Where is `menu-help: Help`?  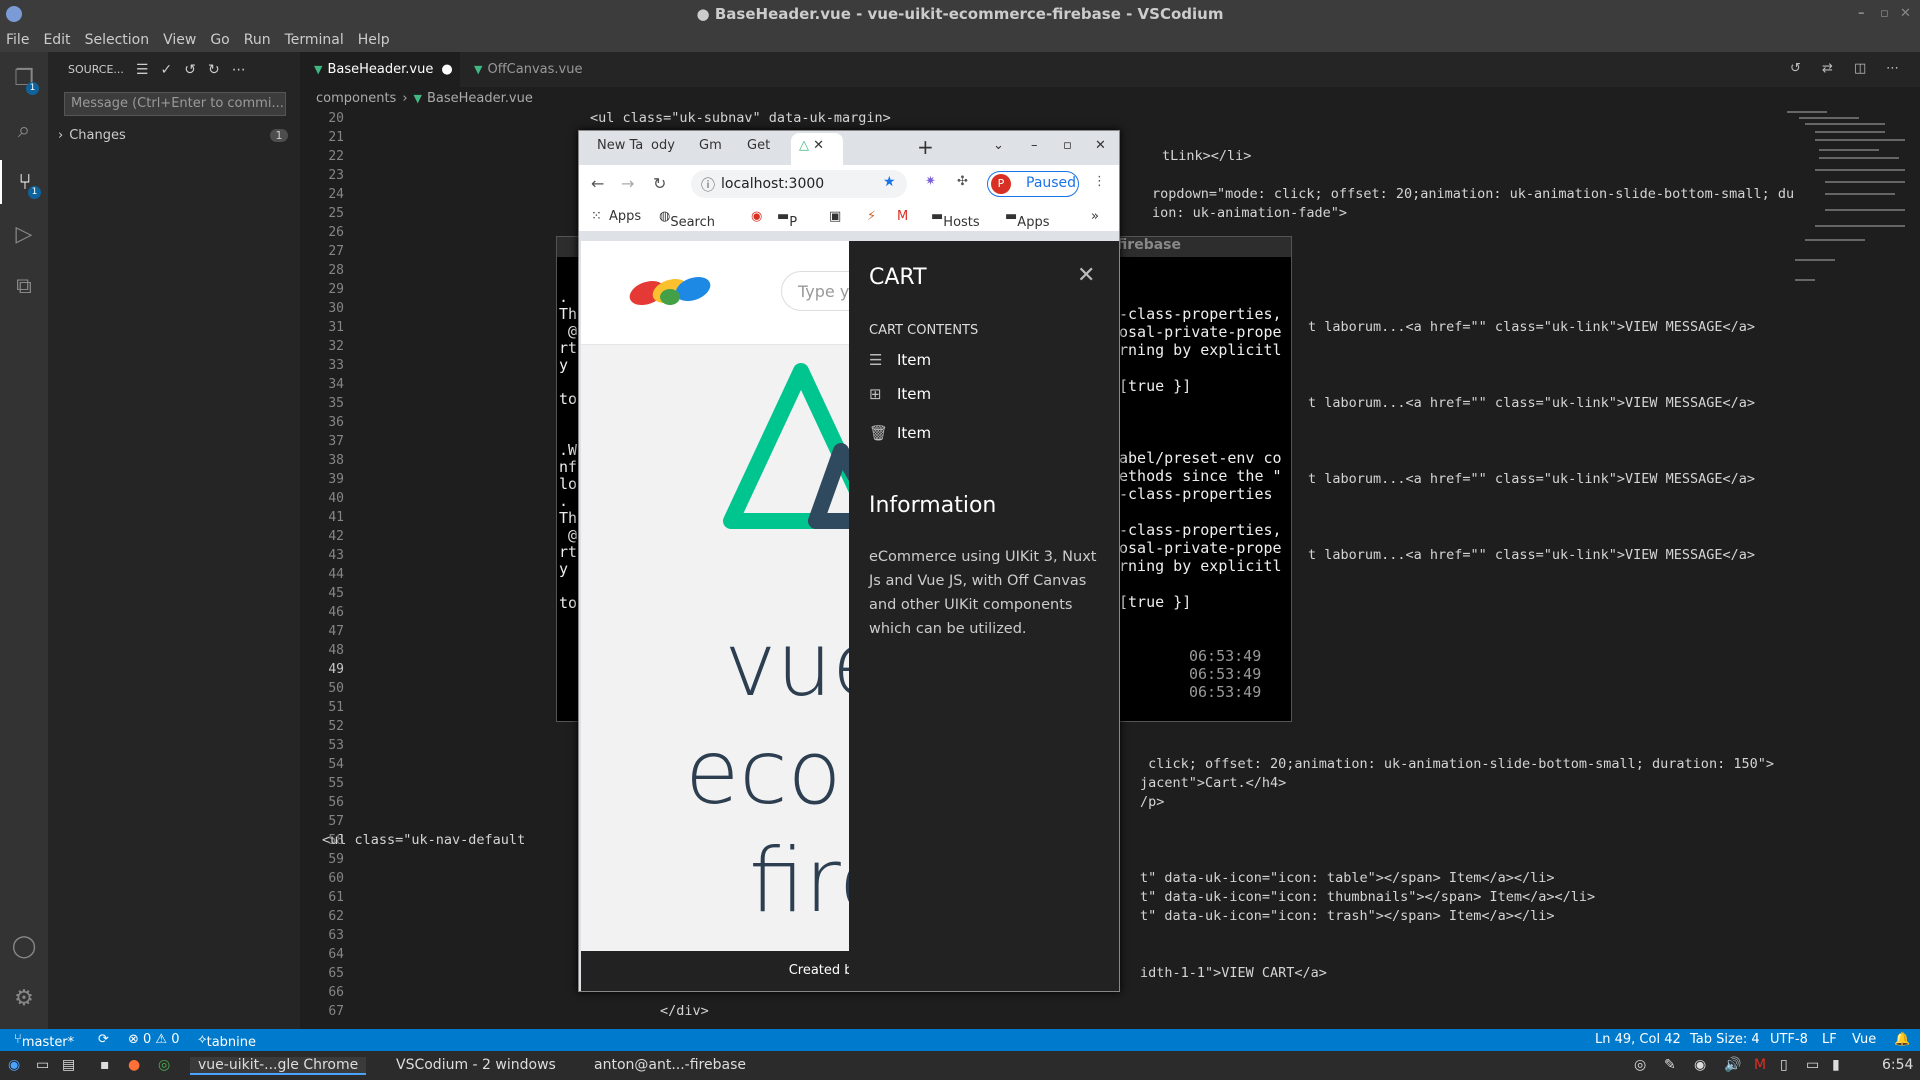 menu-help: Help is located at coordinates (374, 40).